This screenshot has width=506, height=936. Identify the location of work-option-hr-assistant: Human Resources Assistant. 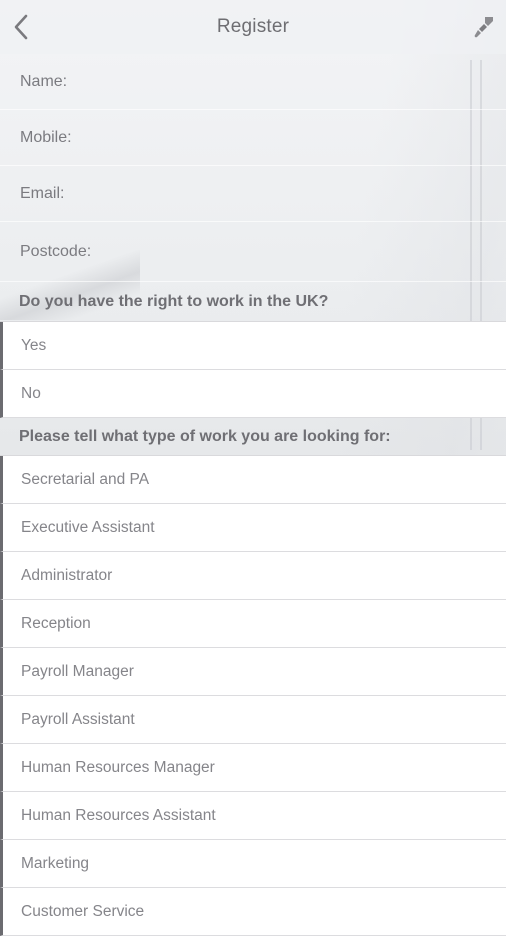
(253, 816).